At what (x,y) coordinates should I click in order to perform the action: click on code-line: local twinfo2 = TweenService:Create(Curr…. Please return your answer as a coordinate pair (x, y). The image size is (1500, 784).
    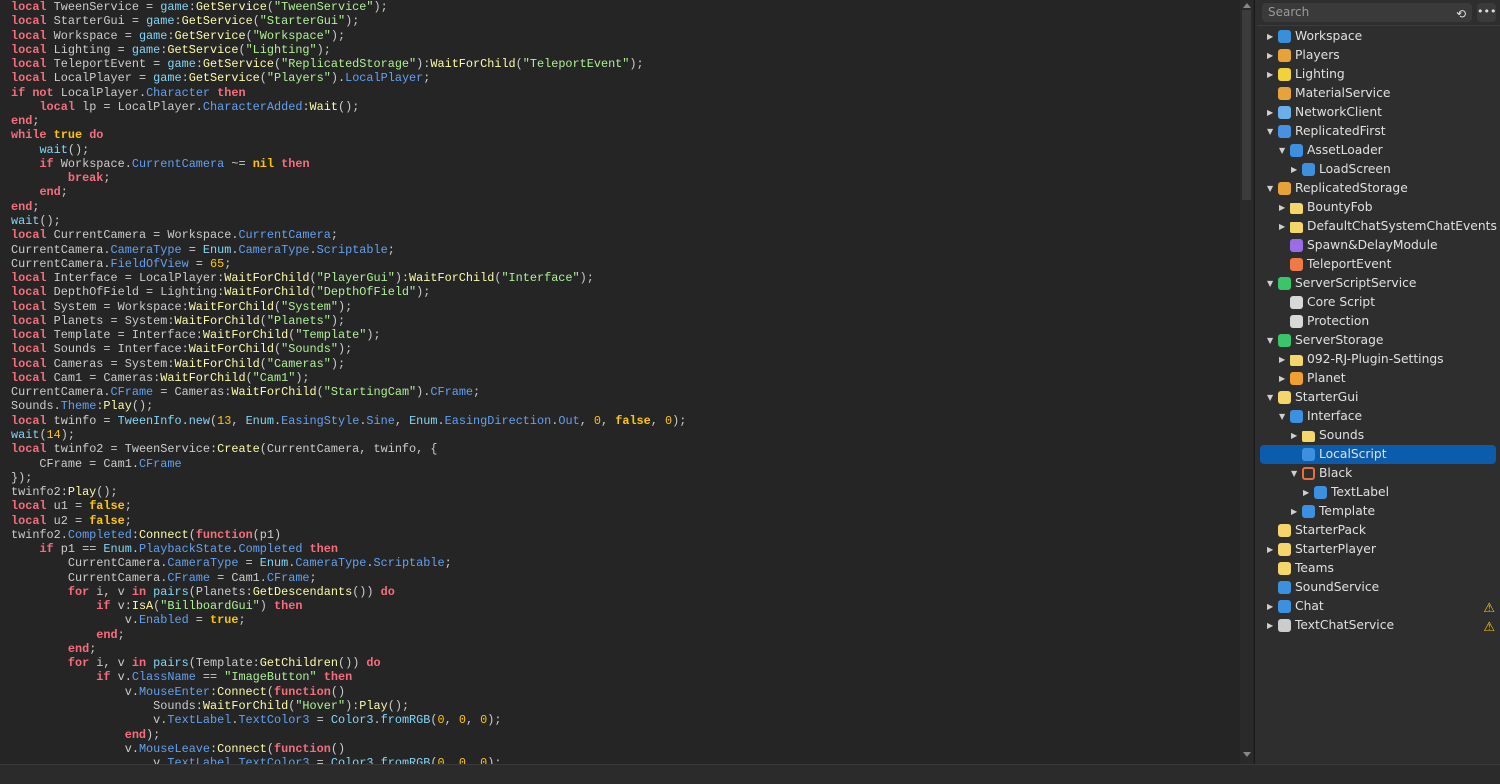
    Looking at the image, I should click on (348, 449).